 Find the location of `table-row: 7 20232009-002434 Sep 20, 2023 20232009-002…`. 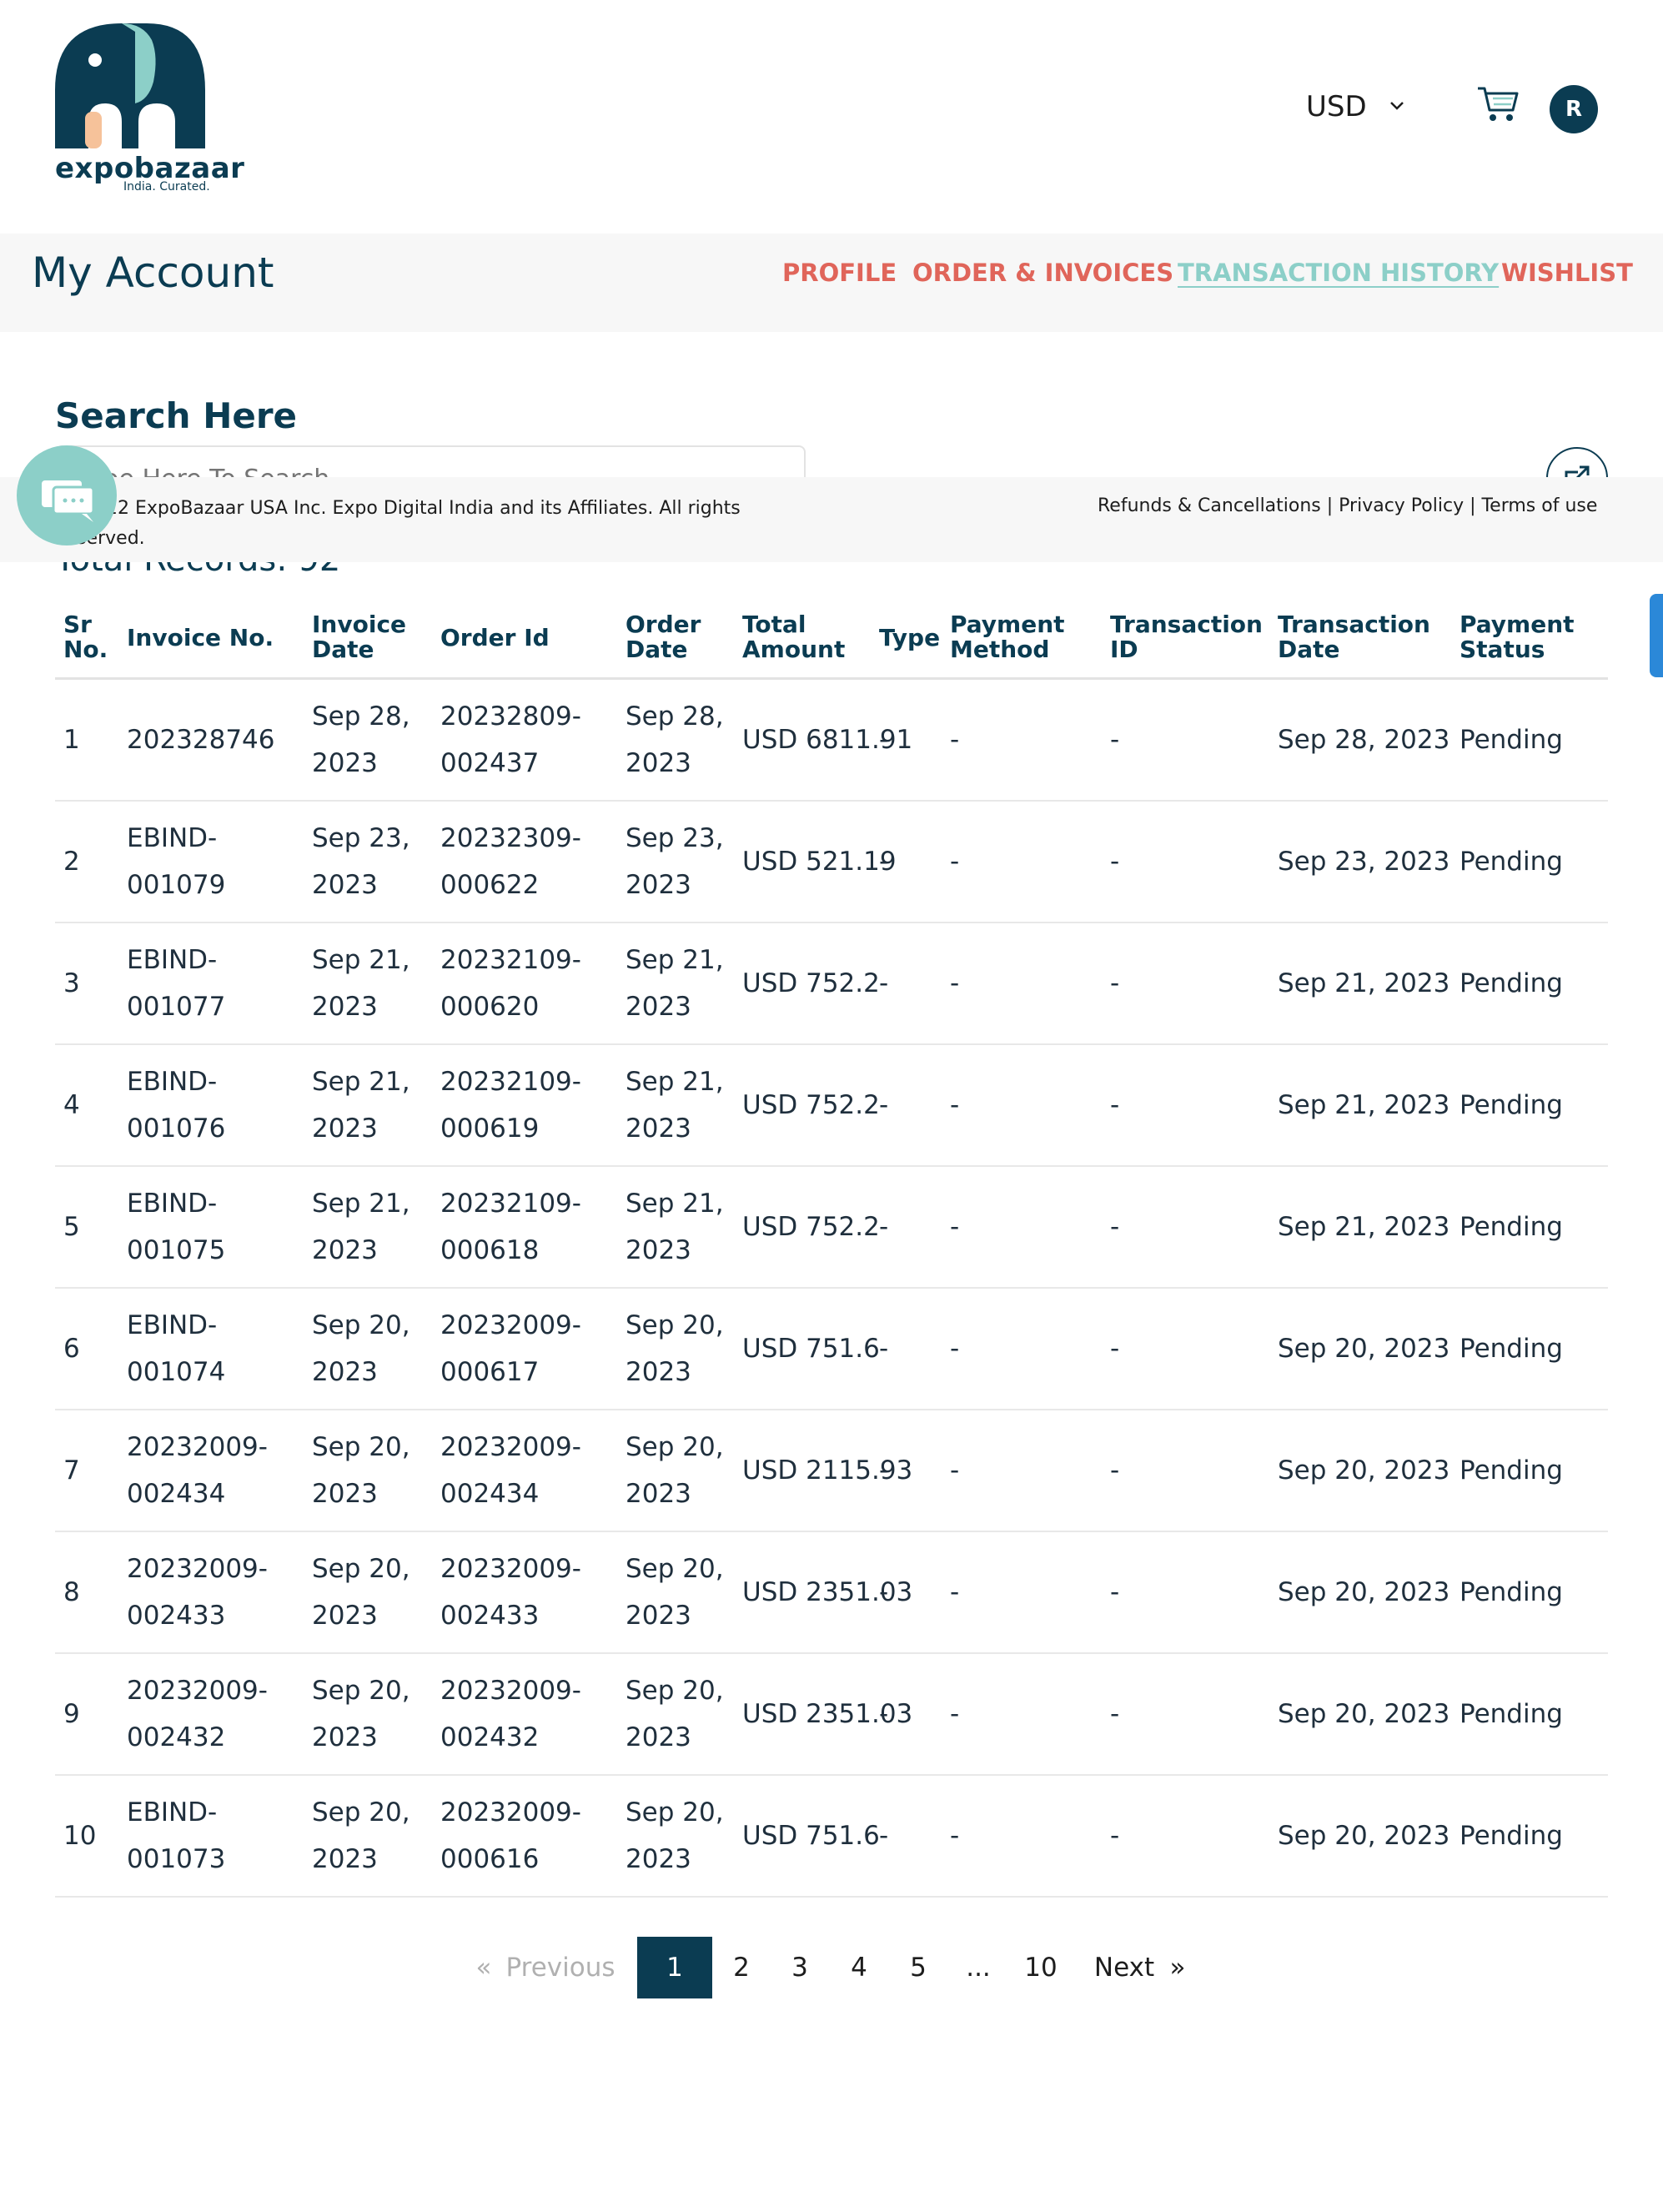

table-row: 7 20232009-002434 Sep 20, 2023 20232009-002… is located at coordinates (832, 1471).